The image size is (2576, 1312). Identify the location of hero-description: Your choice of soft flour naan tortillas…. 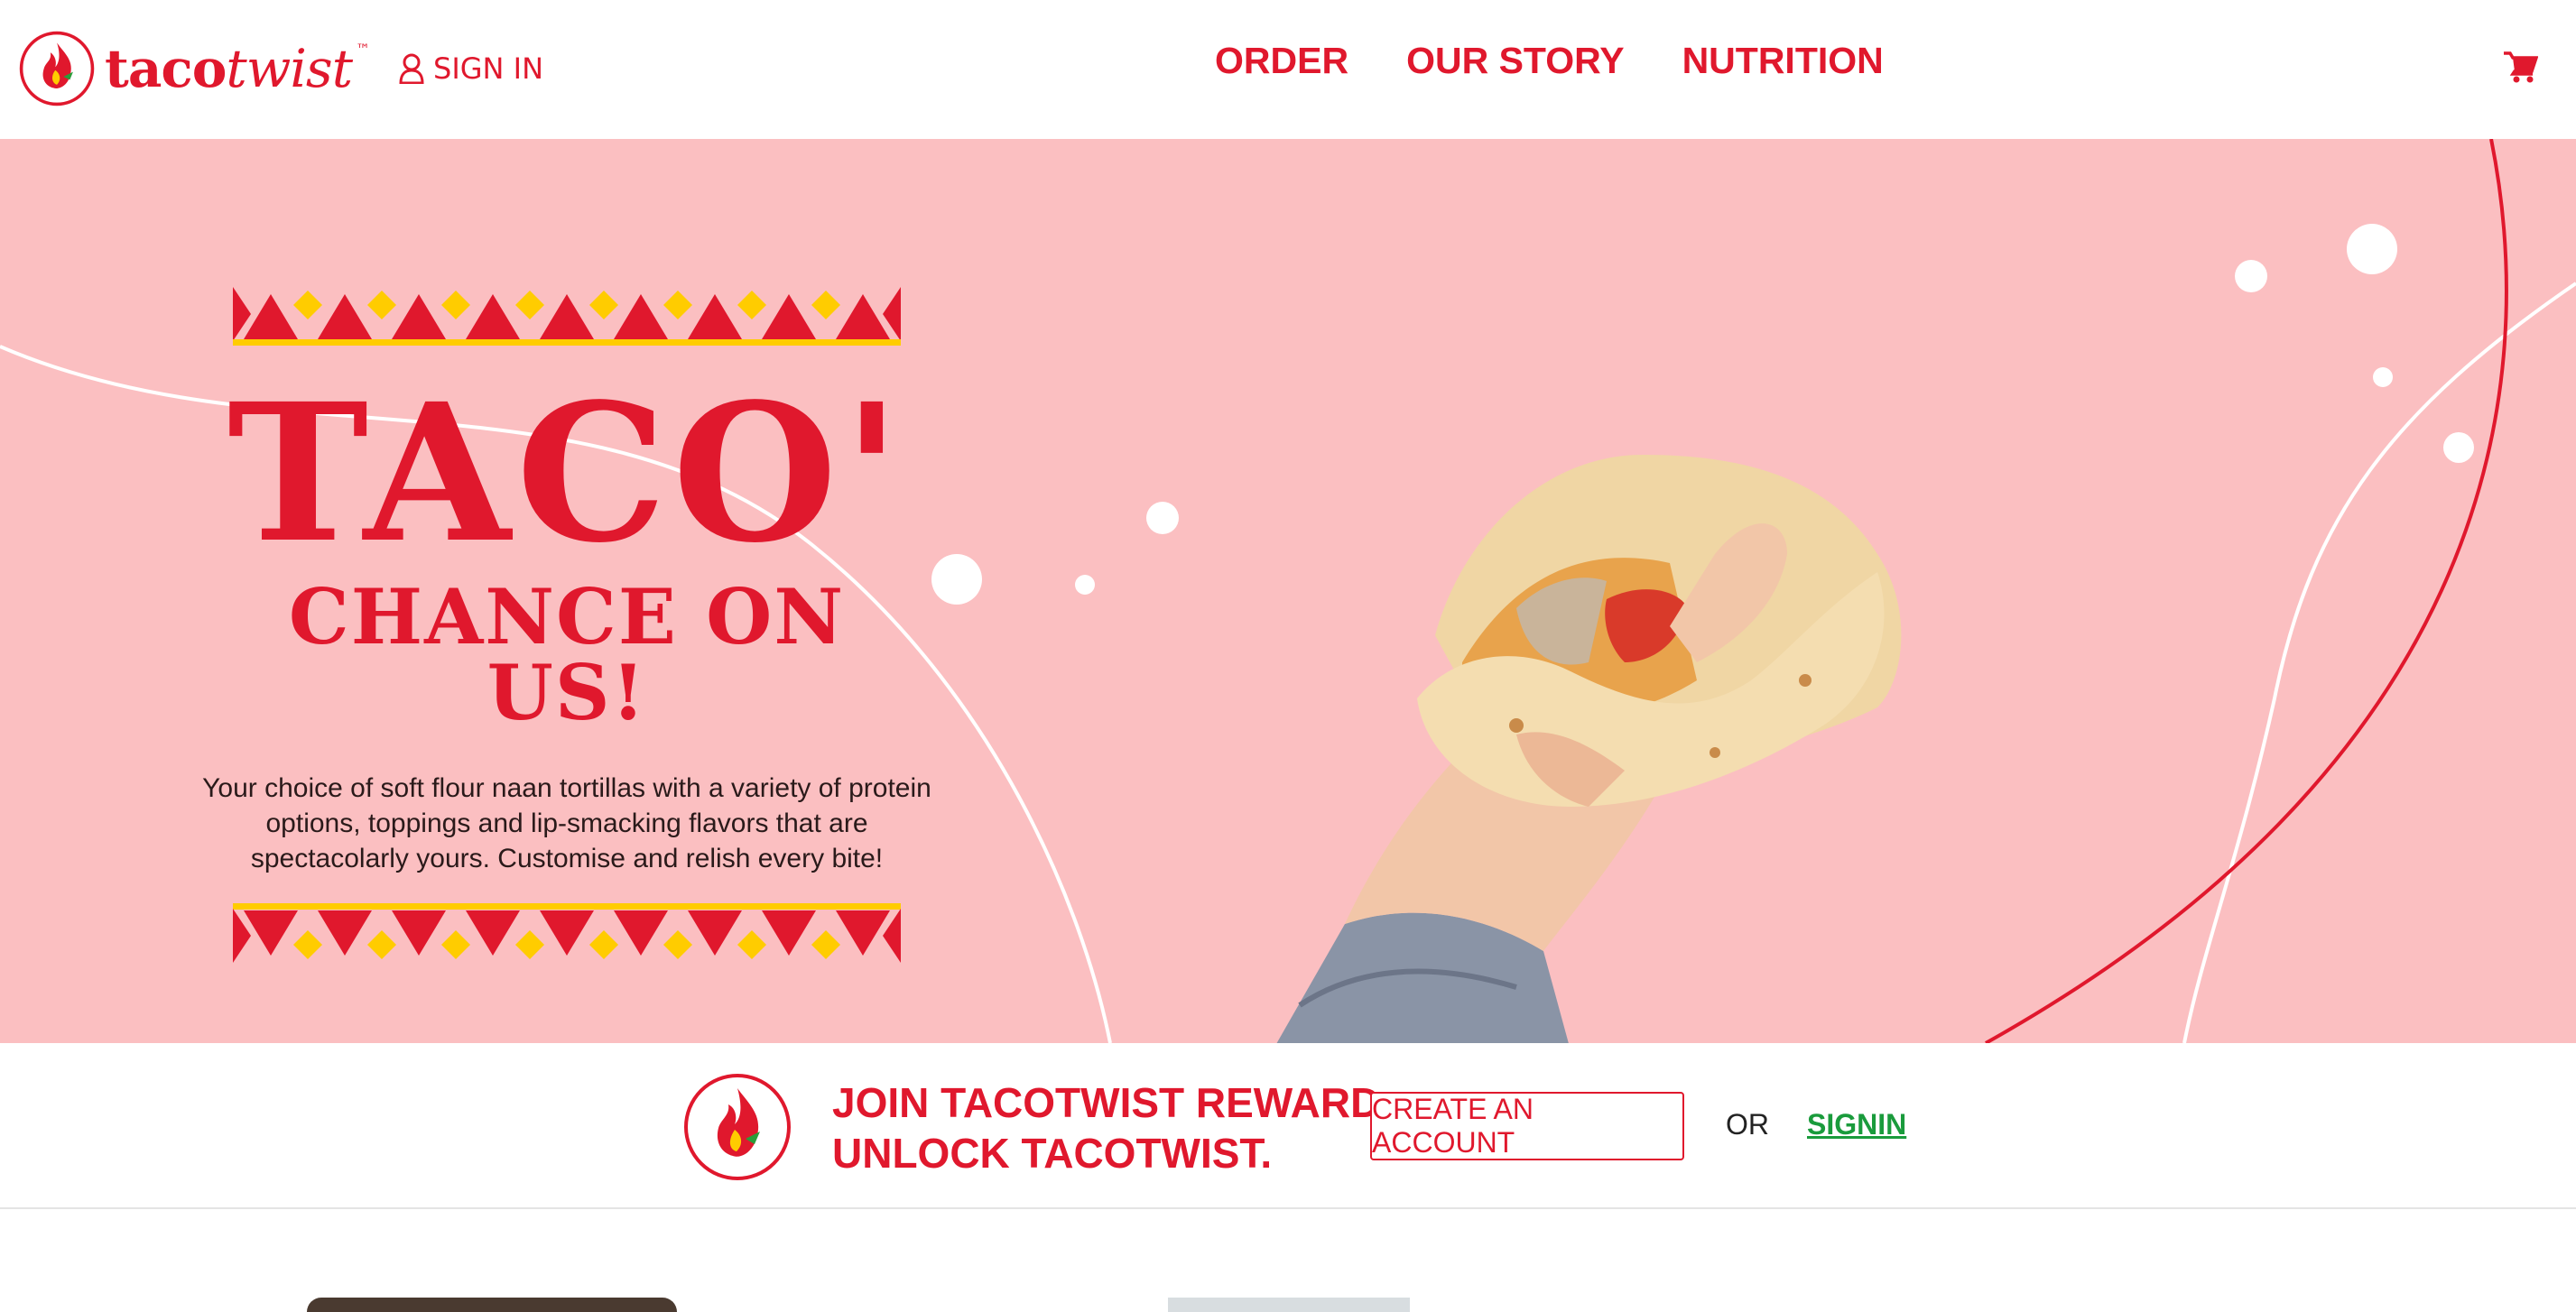
(566, 823).